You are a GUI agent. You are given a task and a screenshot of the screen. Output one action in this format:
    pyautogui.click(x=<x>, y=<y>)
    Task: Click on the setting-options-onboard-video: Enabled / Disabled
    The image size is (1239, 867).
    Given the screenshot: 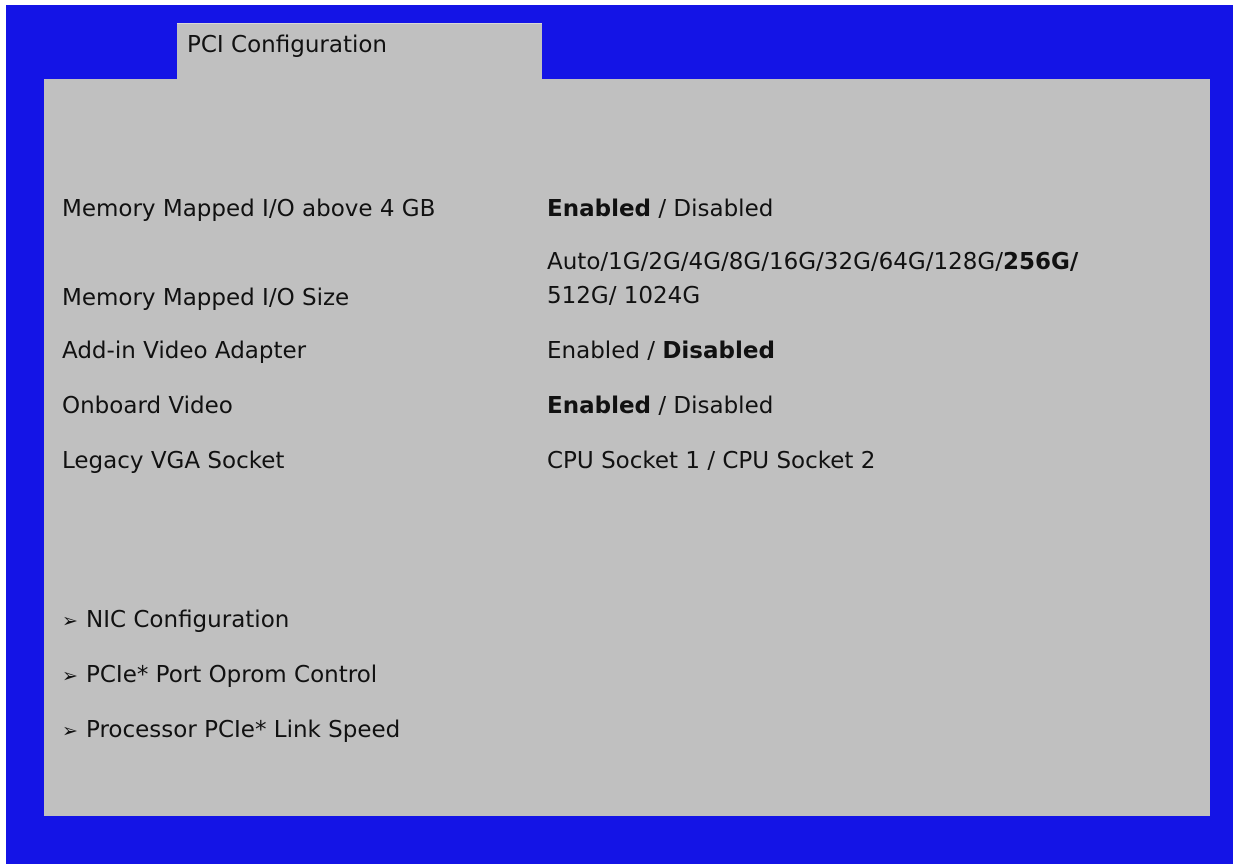 What is the action you would take?
    pyautogui.click(x=660, y=406)
    